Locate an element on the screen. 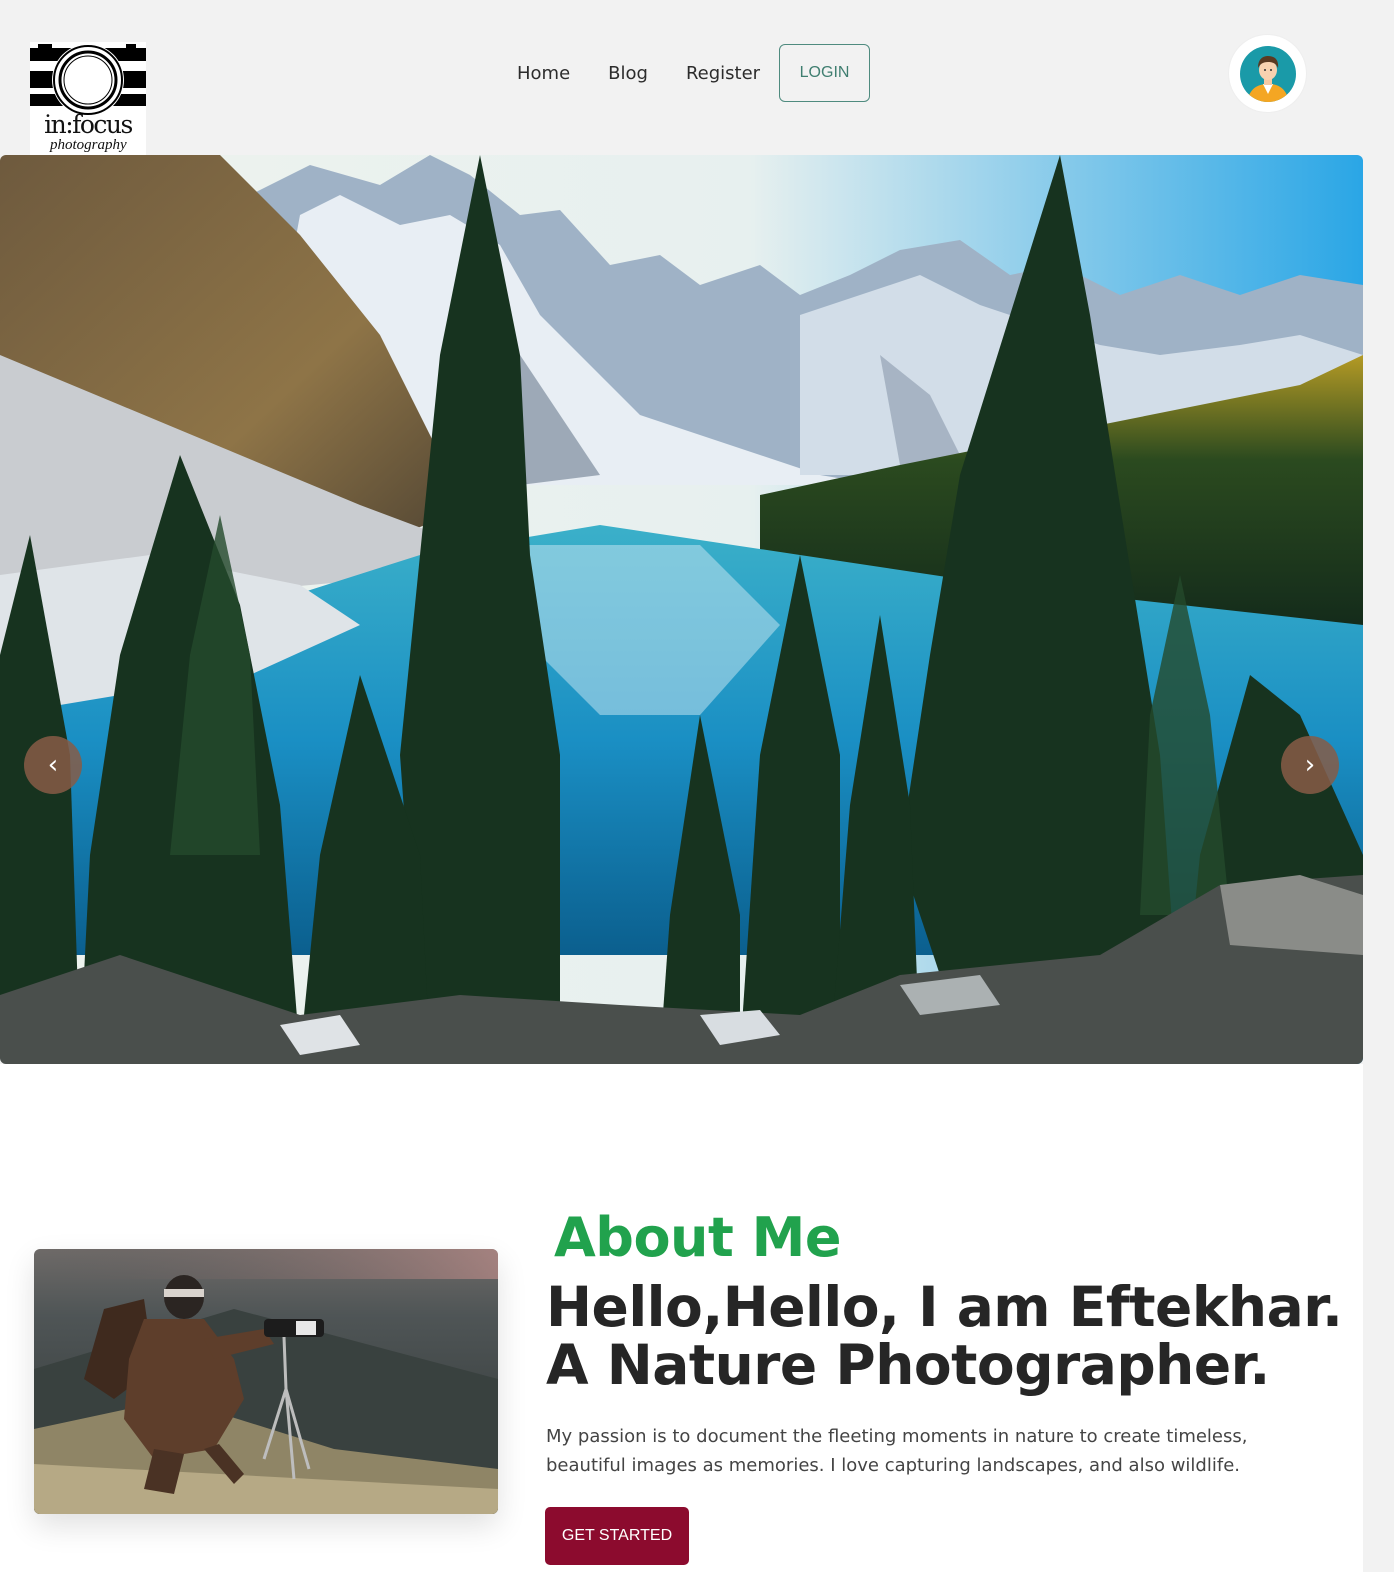  chevron-right-icon: › is located at coordinates (1310, 765).